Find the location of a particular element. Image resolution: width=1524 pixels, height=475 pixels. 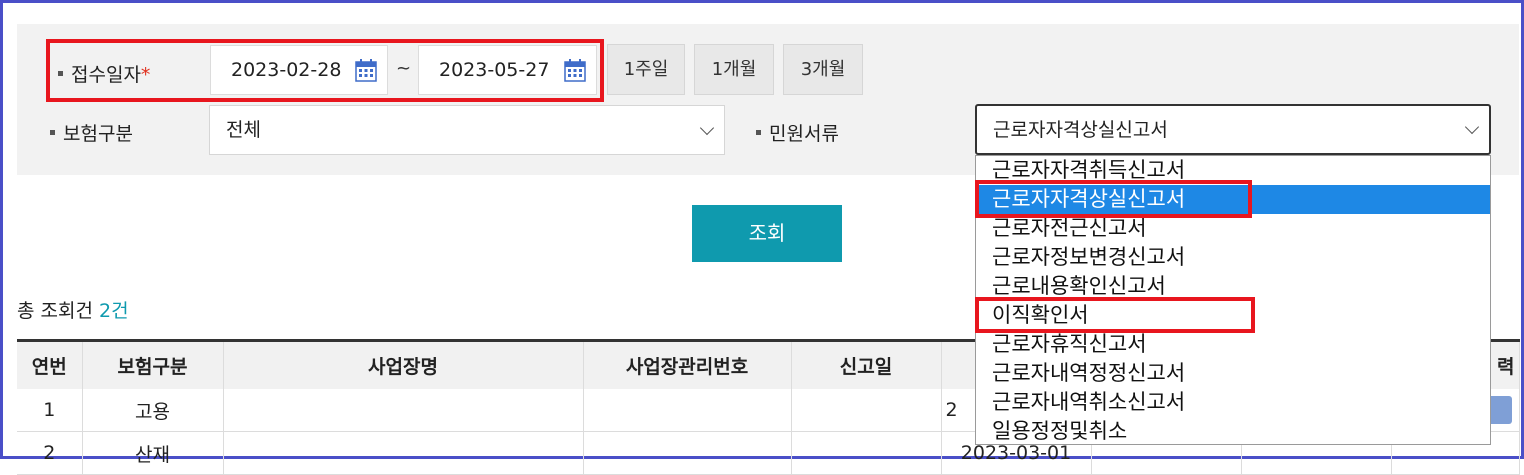

search-button: 조회 is located at coordinates (767, 233).